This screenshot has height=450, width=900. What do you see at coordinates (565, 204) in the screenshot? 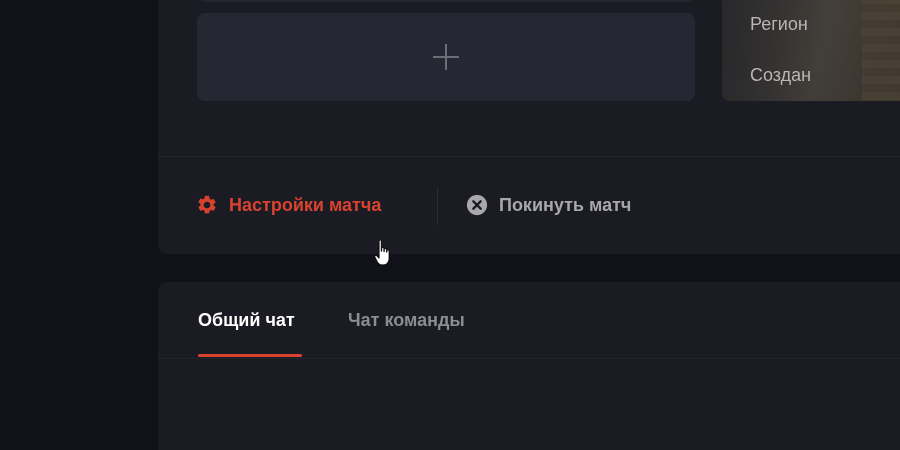
I see `leave-match-label: Покинуть матч` at bounding box center [565, 204].